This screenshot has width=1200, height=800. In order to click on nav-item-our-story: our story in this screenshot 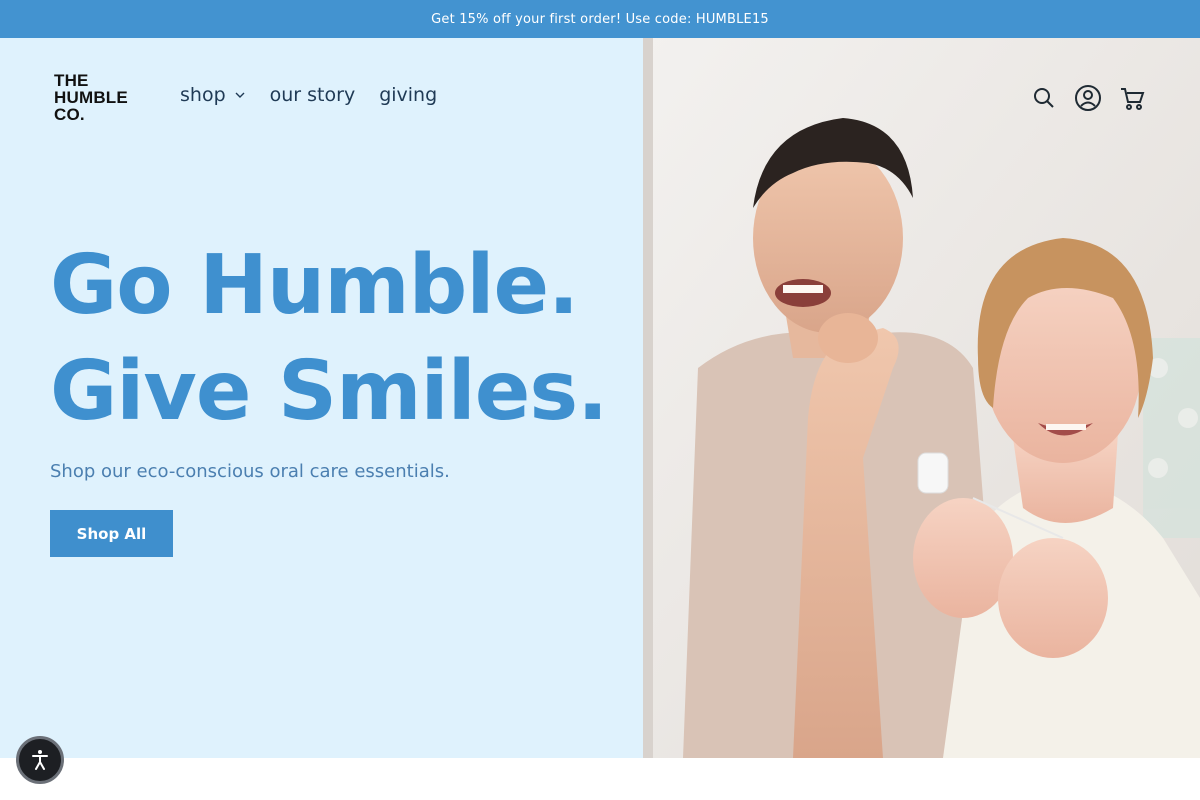, I will do `click(313, 95)`.